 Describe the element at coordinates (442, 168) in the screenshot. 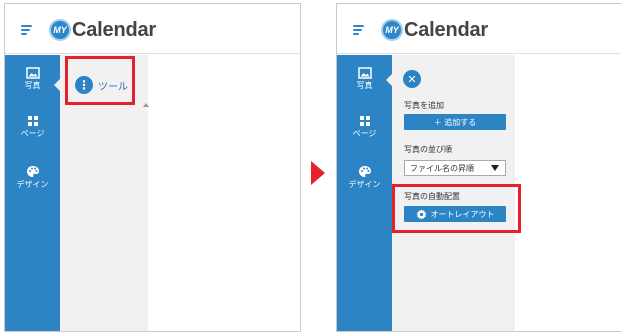

I see `sort-order-value: ファイル名の昇順` at that location.